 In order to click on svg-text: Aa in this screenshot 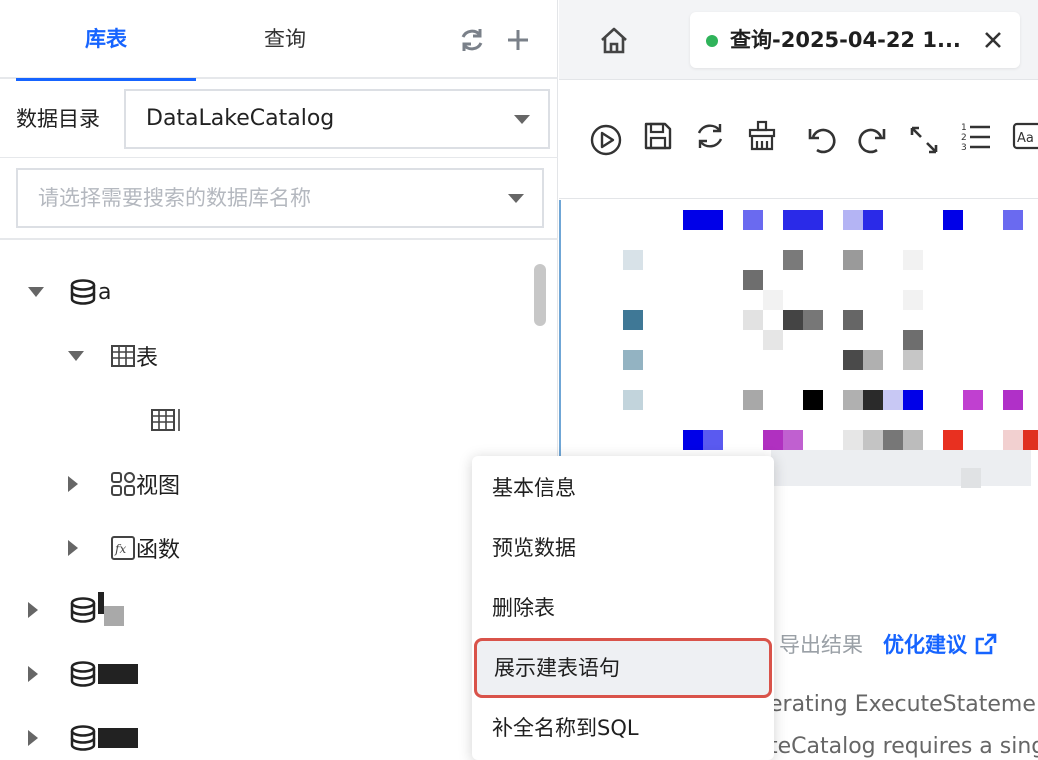, I will do `click(1025, 138)`.